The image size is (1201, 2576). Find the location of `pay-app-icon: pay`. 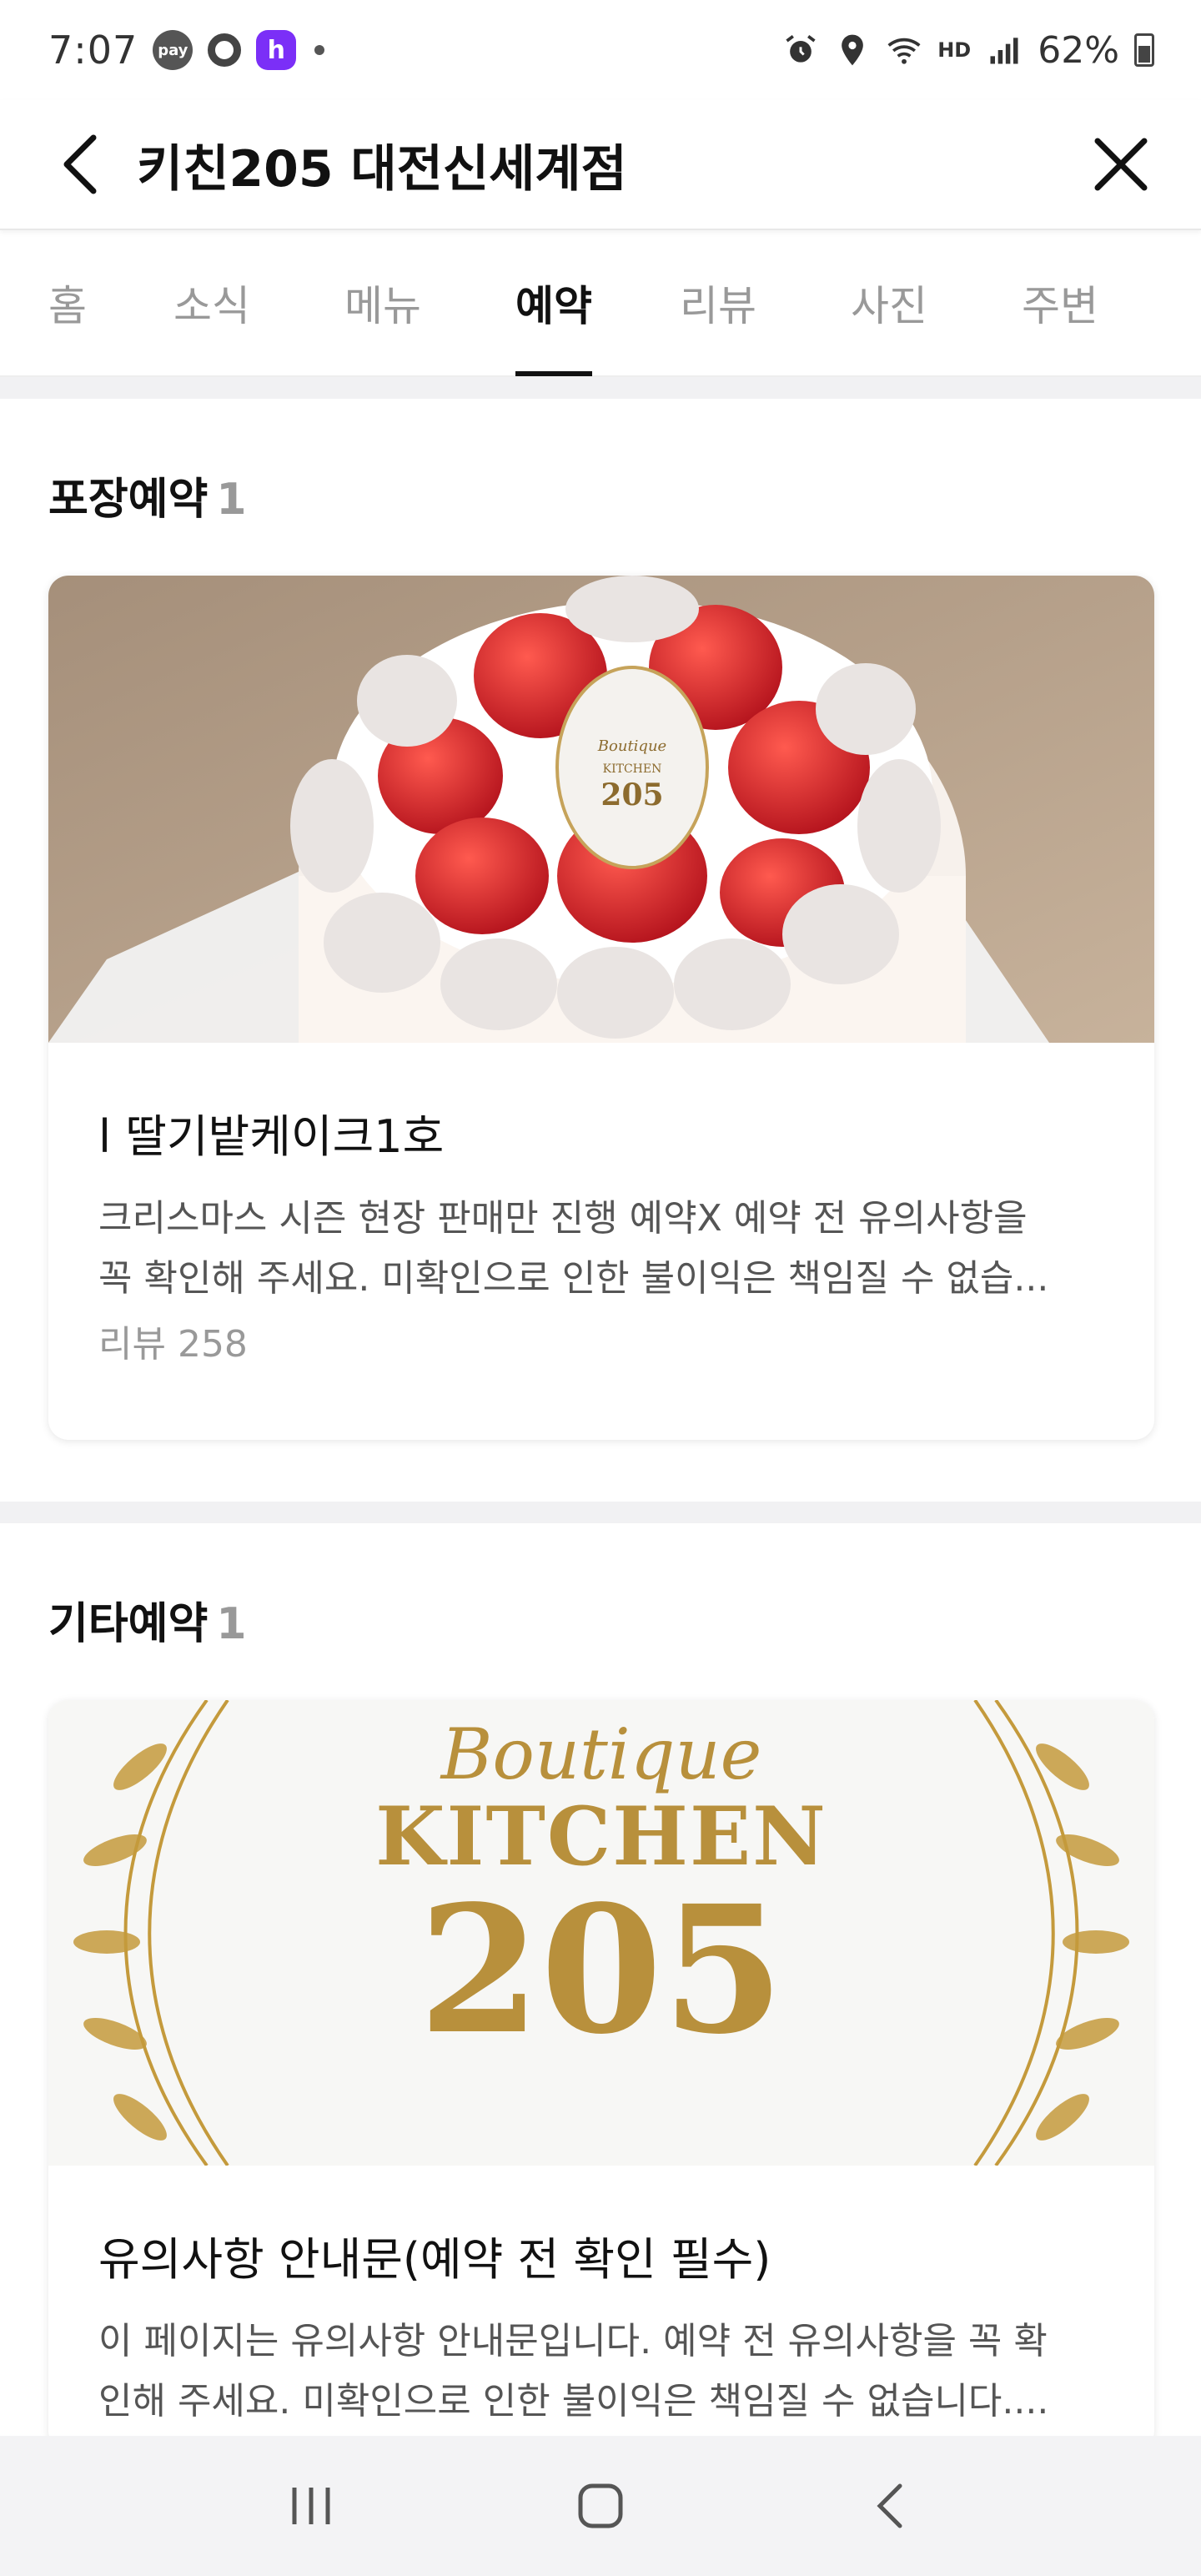

pay-app-icon: pay is located at coordinates (173, 50).